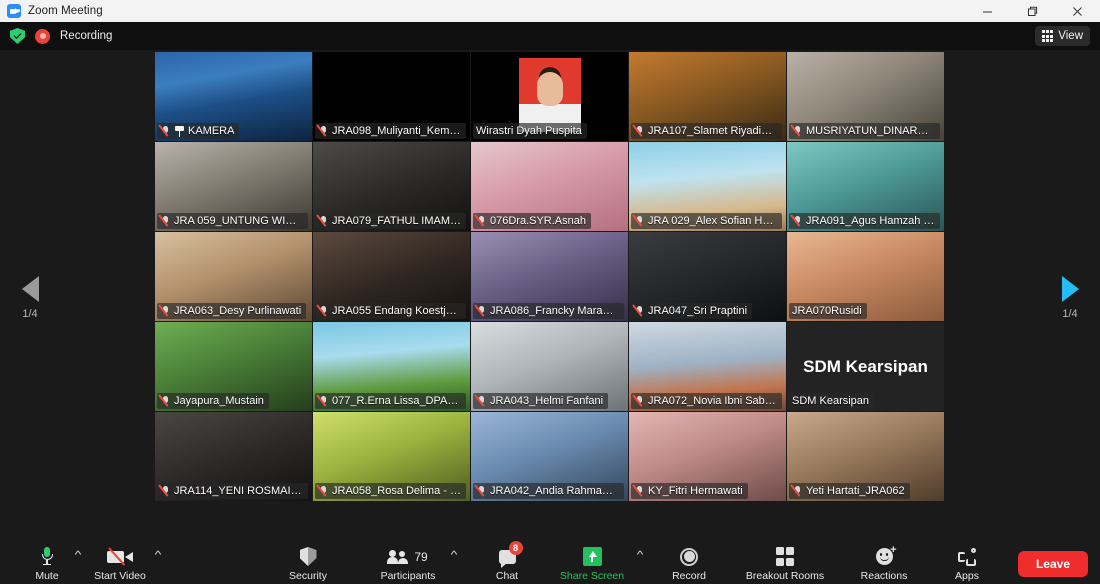 The width and height of the screenshot is (1100, 584). Describe the element at coordinates (30, 313) in the screenshot. I see `prev-page-label: 1/4` at that location.